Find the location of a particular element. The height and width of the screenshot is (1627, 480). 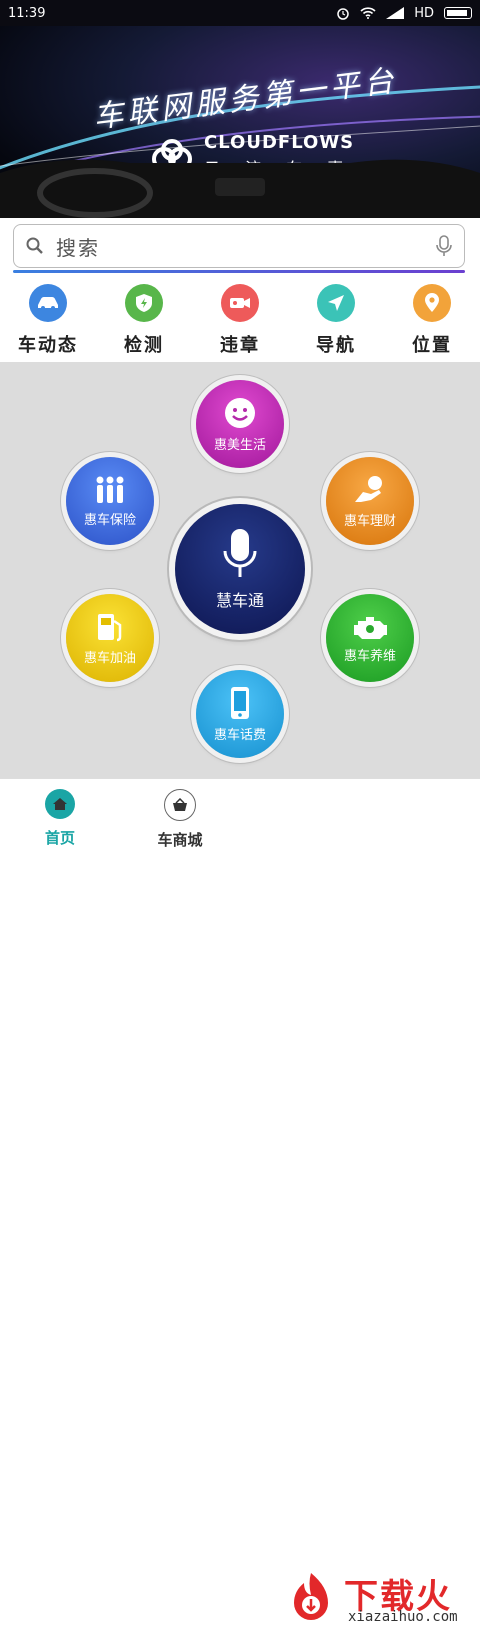

wifi-icon is located at coordinates (368, 13).